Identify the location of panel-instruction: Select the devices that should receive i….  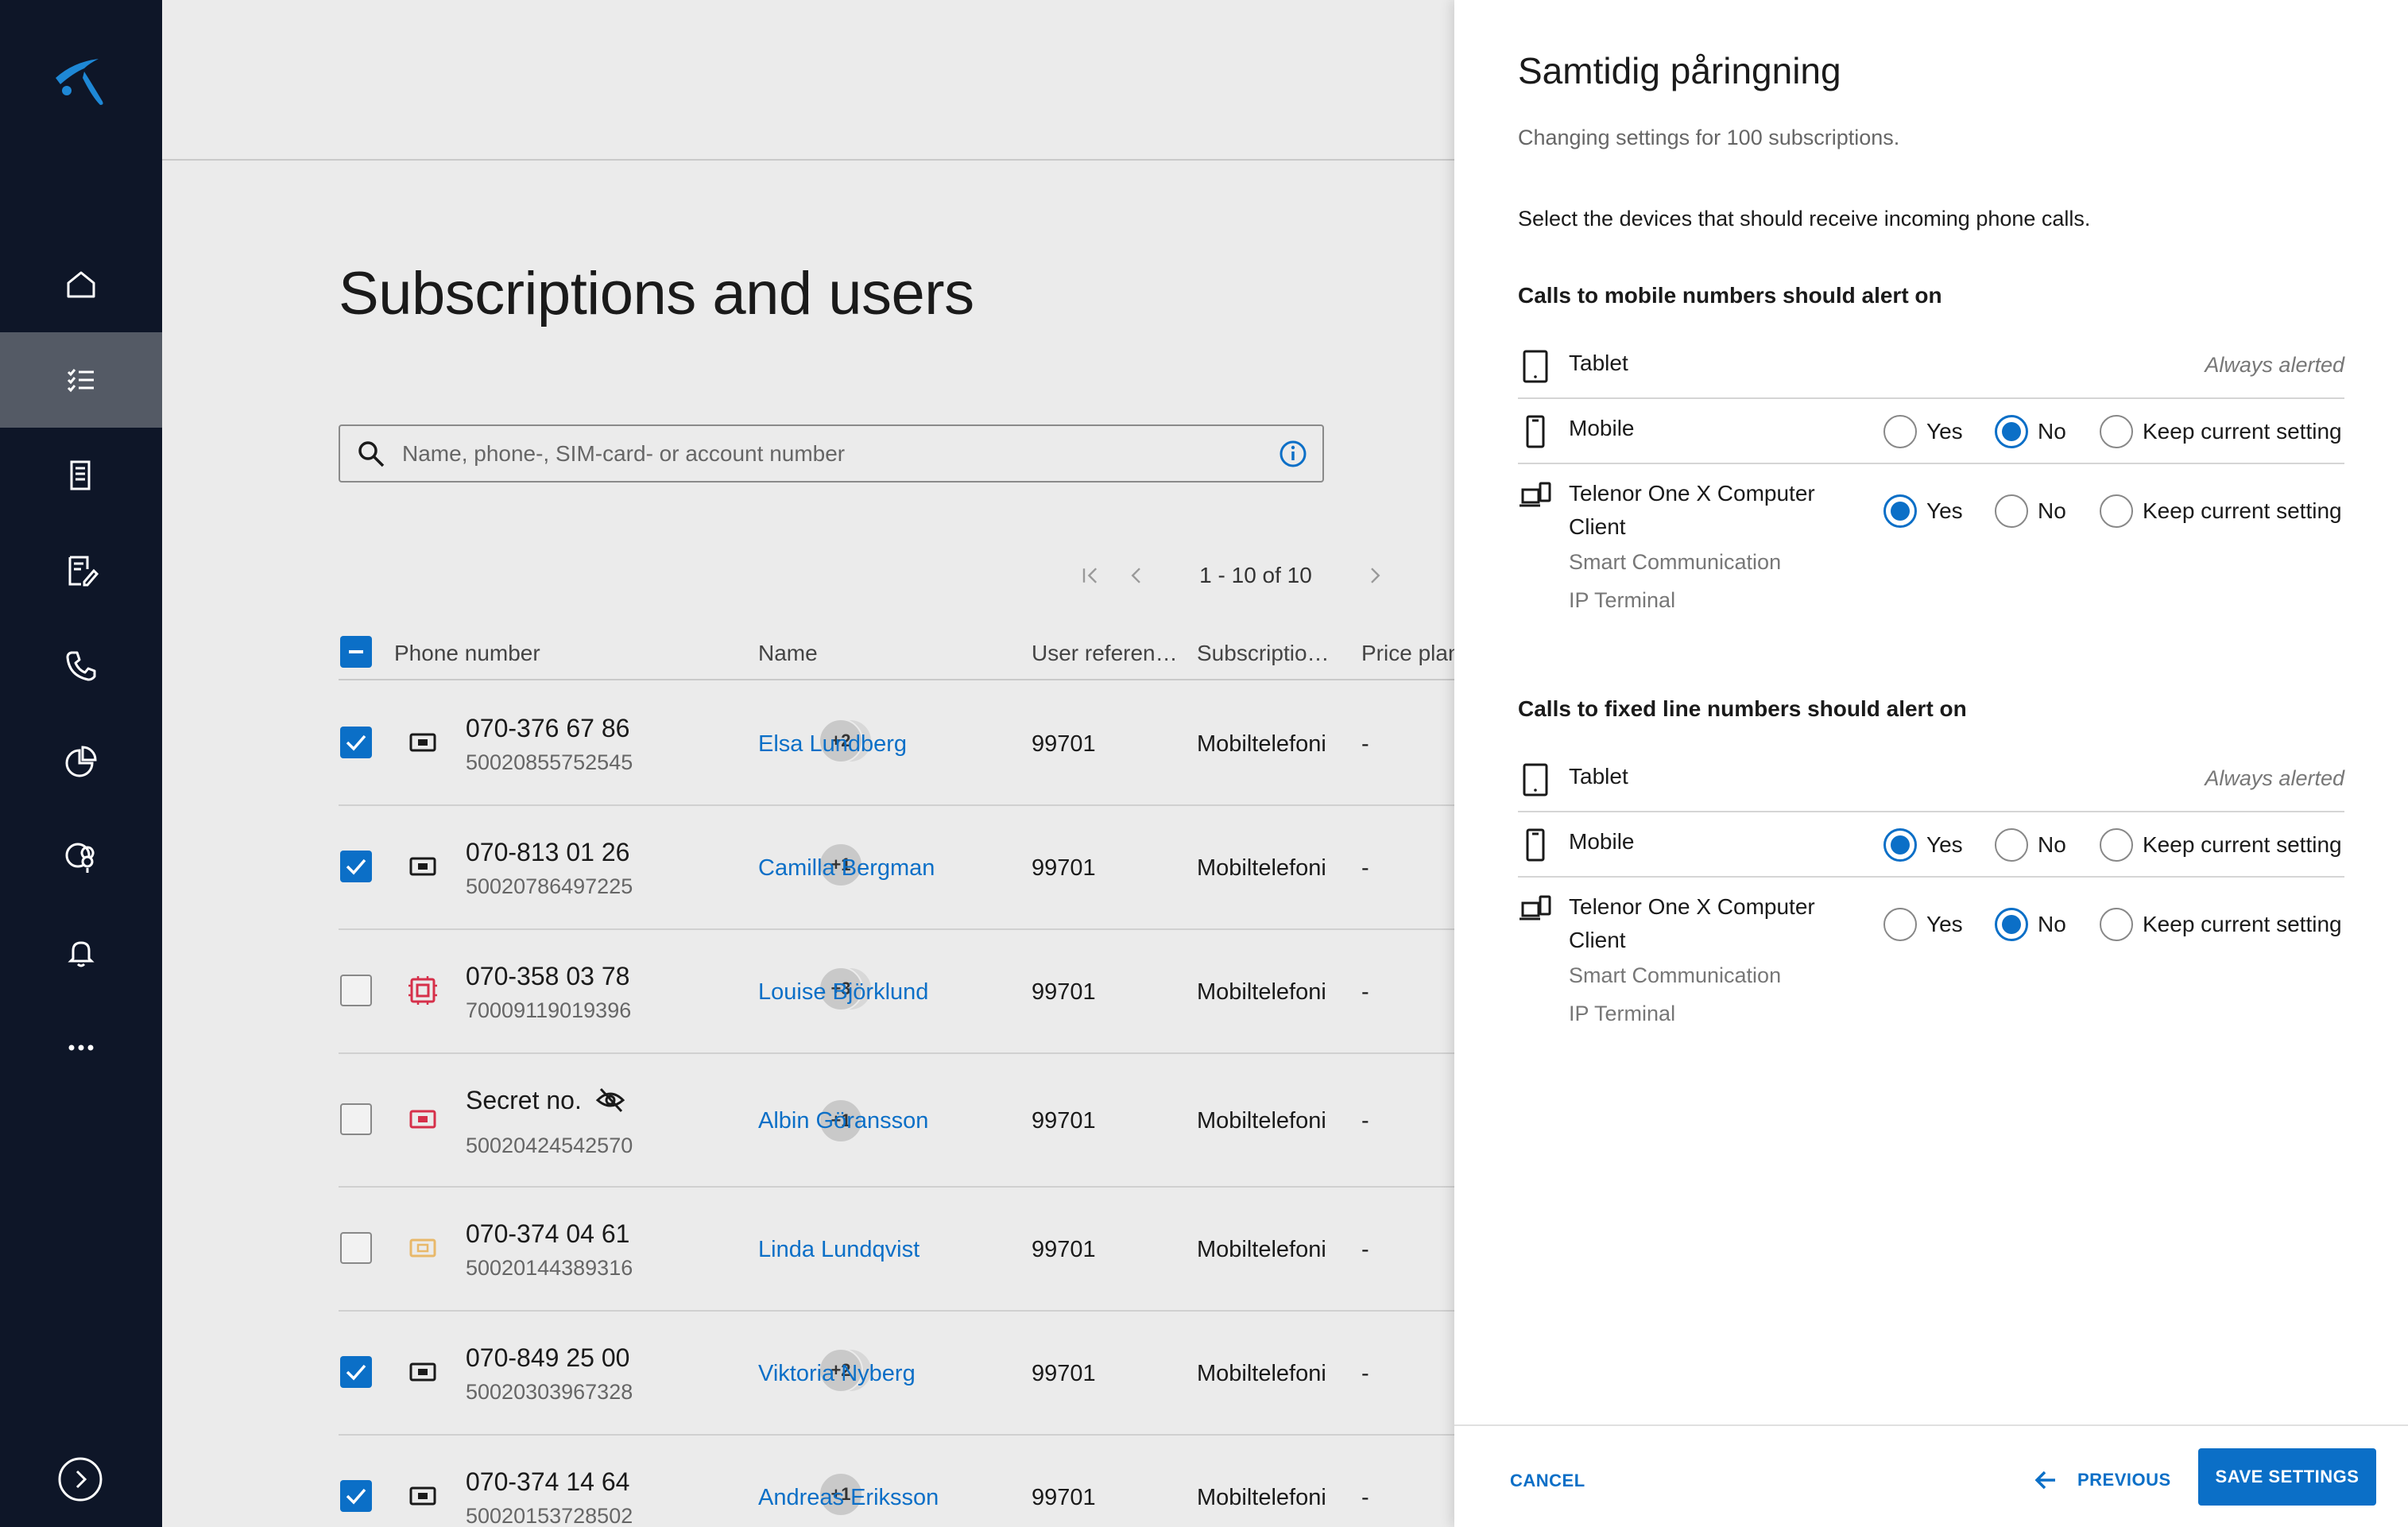
(1805, 219).